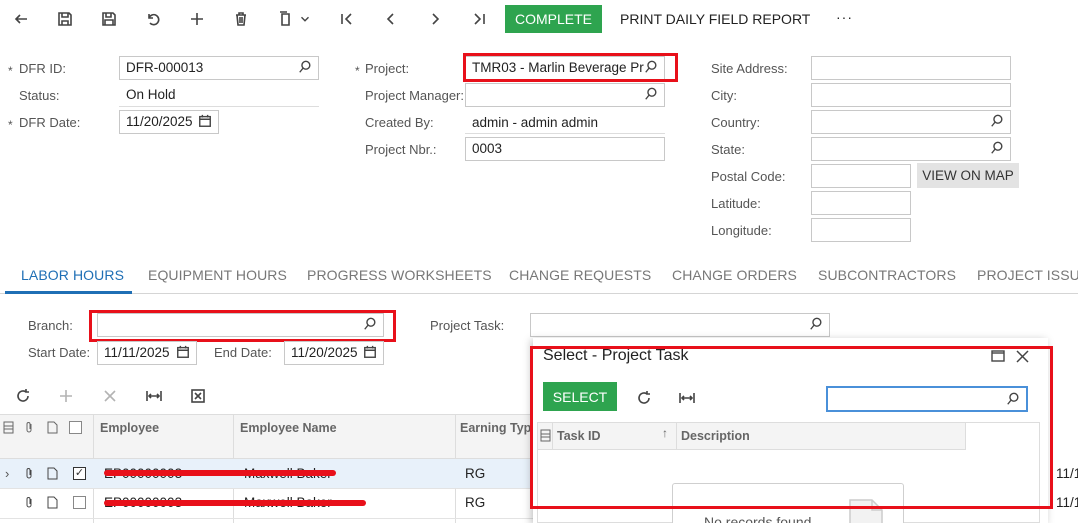 Image resolution: width=1078 pixels, height=523 pixels. Describe the element at coordinates (565, 149) in the screenshot. I see `project-nbr-field: 0003` at that location.